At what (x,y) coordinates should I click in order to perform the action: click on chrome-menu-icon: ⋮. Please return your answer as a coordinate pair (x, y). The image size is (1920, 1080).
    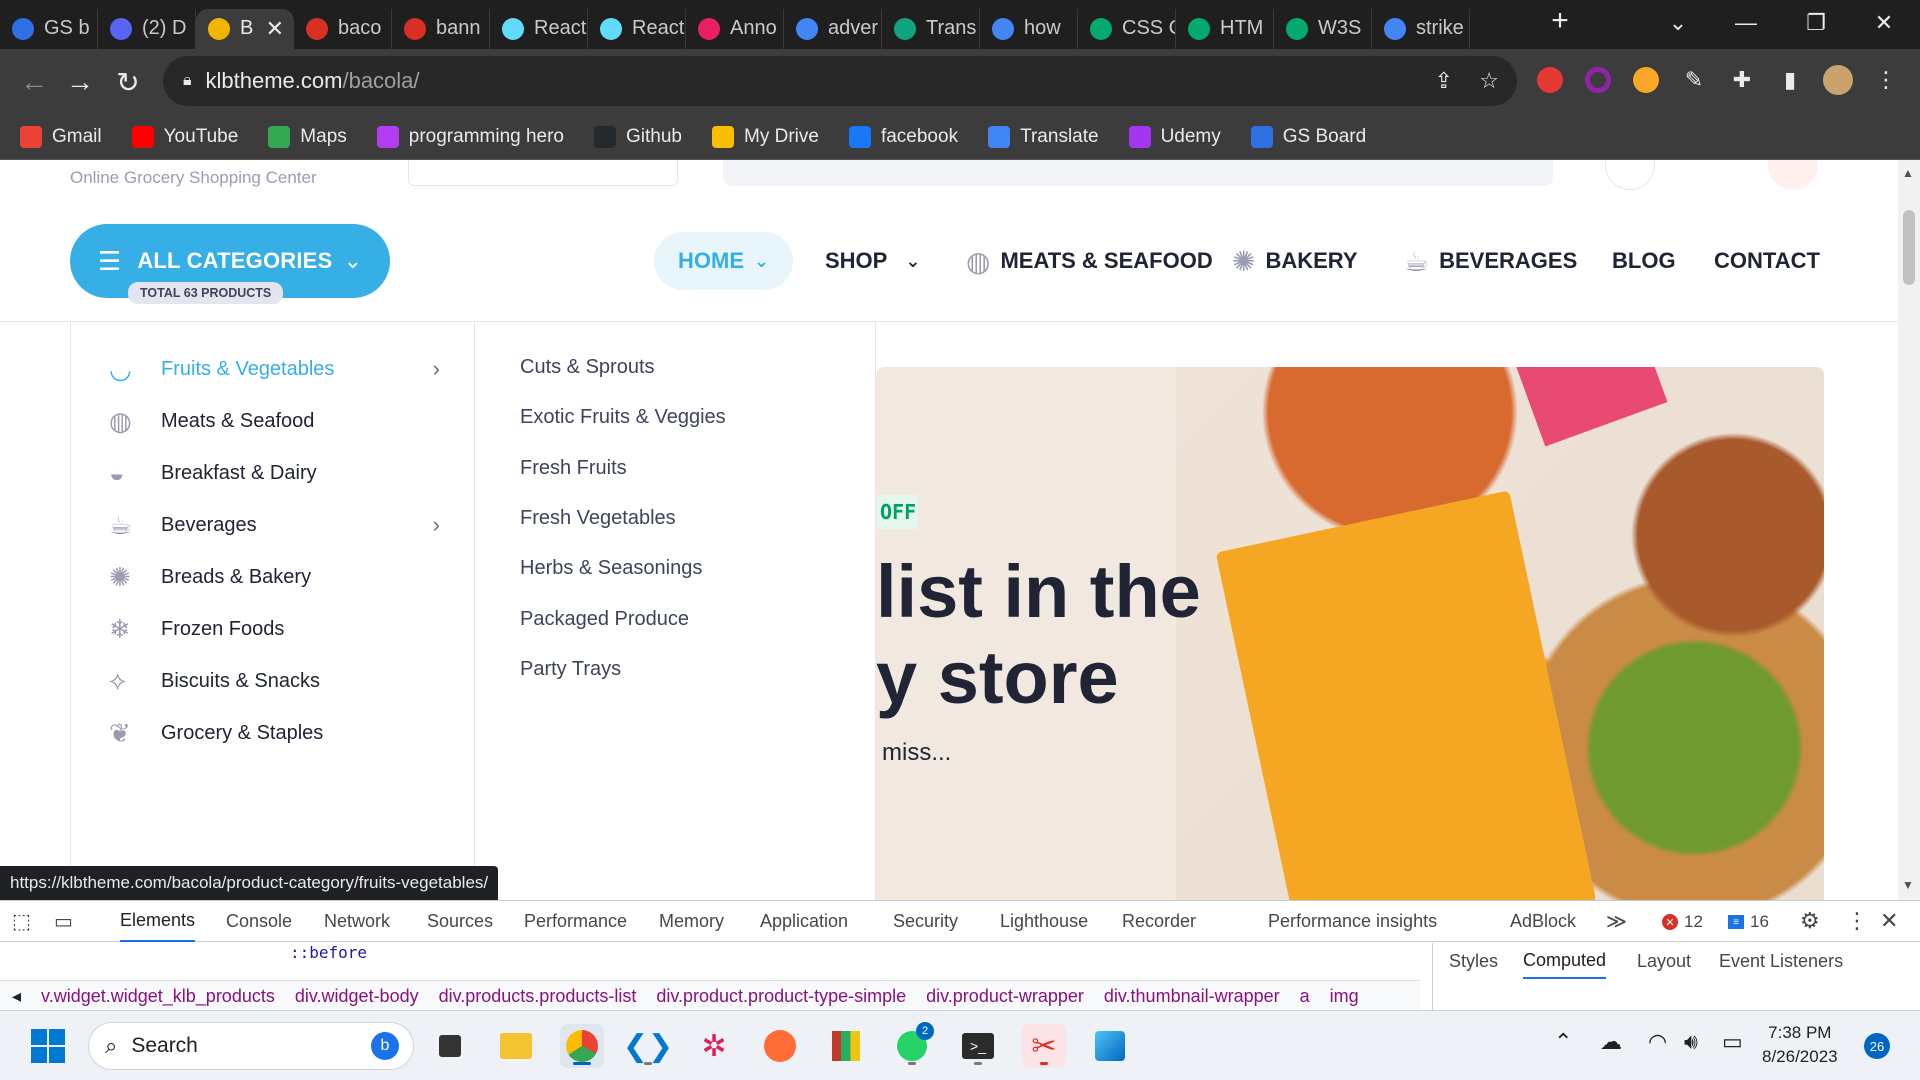
    Looking at the image, I should click on (1886, 80).